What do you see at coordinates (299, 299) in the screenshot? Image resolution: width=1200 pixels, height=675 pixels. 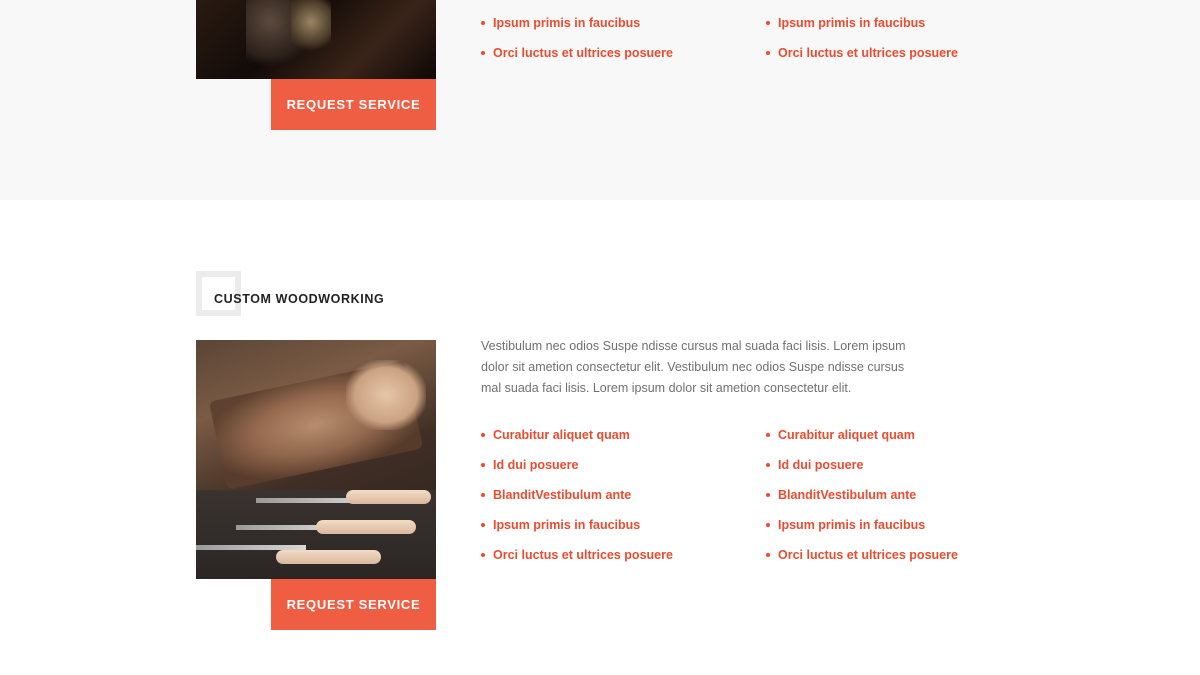 I see `section-title: CUSTOM WOODWORKING` at bounding box center [299, 299].